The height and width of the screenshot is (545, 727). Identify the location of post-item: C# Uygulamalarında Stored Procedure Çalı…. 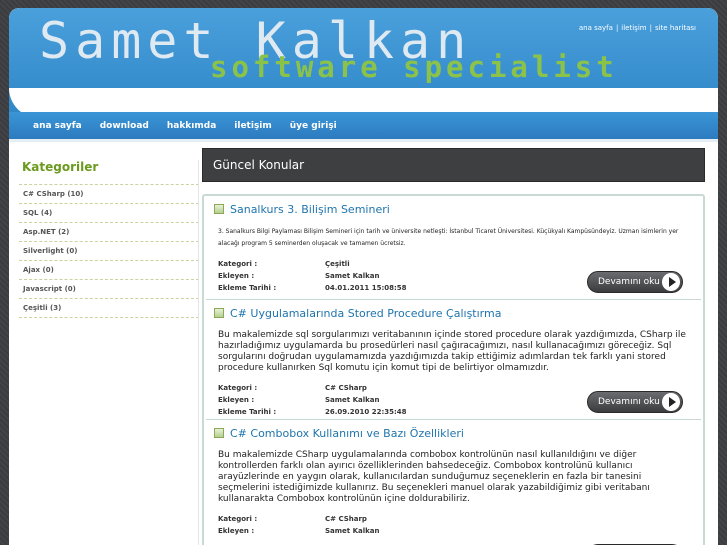
(453, 360).